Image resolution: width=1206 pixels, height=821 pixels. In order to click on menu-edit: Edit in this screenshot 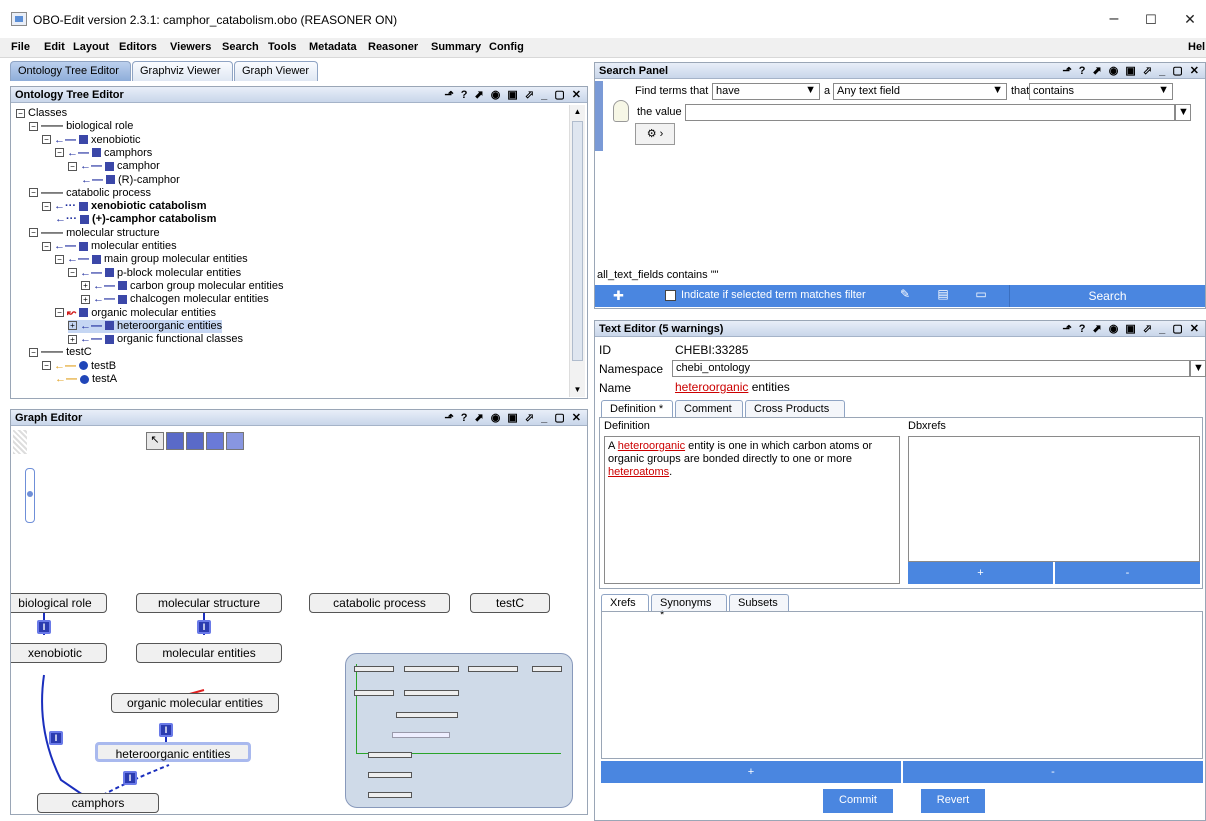, I will do `click(54, 47)`.